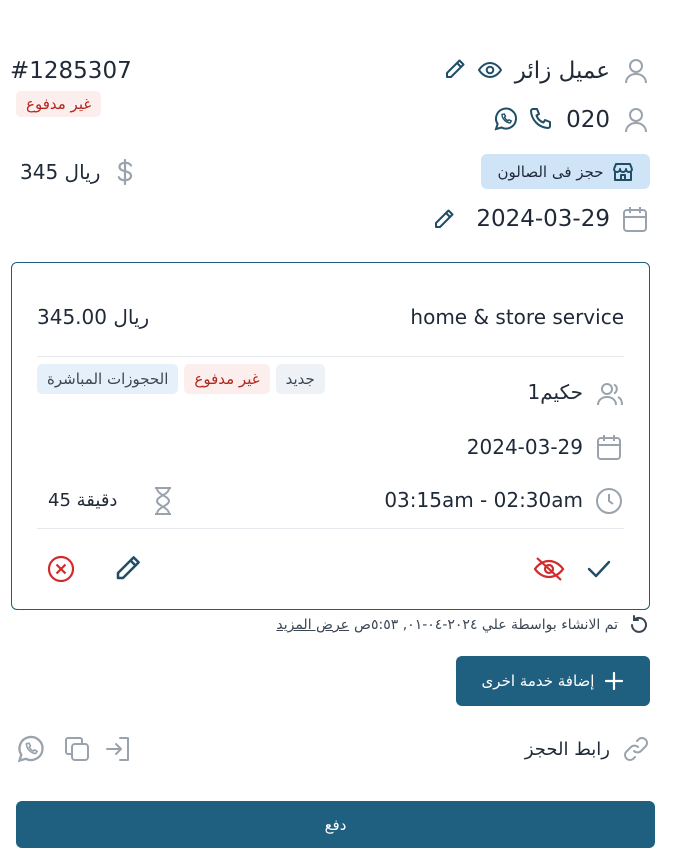 The height and width of the screenshot is (861, 680). What do you see at coordinates (125, 172) in the screenshot?
I see `dollar-icon` at bounding box center [125, 172].